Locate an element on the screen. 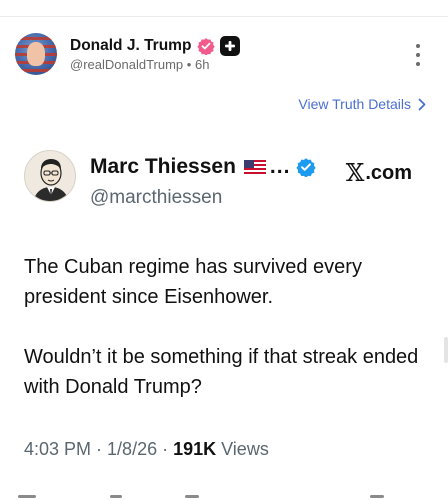 The image size is (448, 500). view-truth-details-link: View Truth Details is located at coordinates (362, 104).